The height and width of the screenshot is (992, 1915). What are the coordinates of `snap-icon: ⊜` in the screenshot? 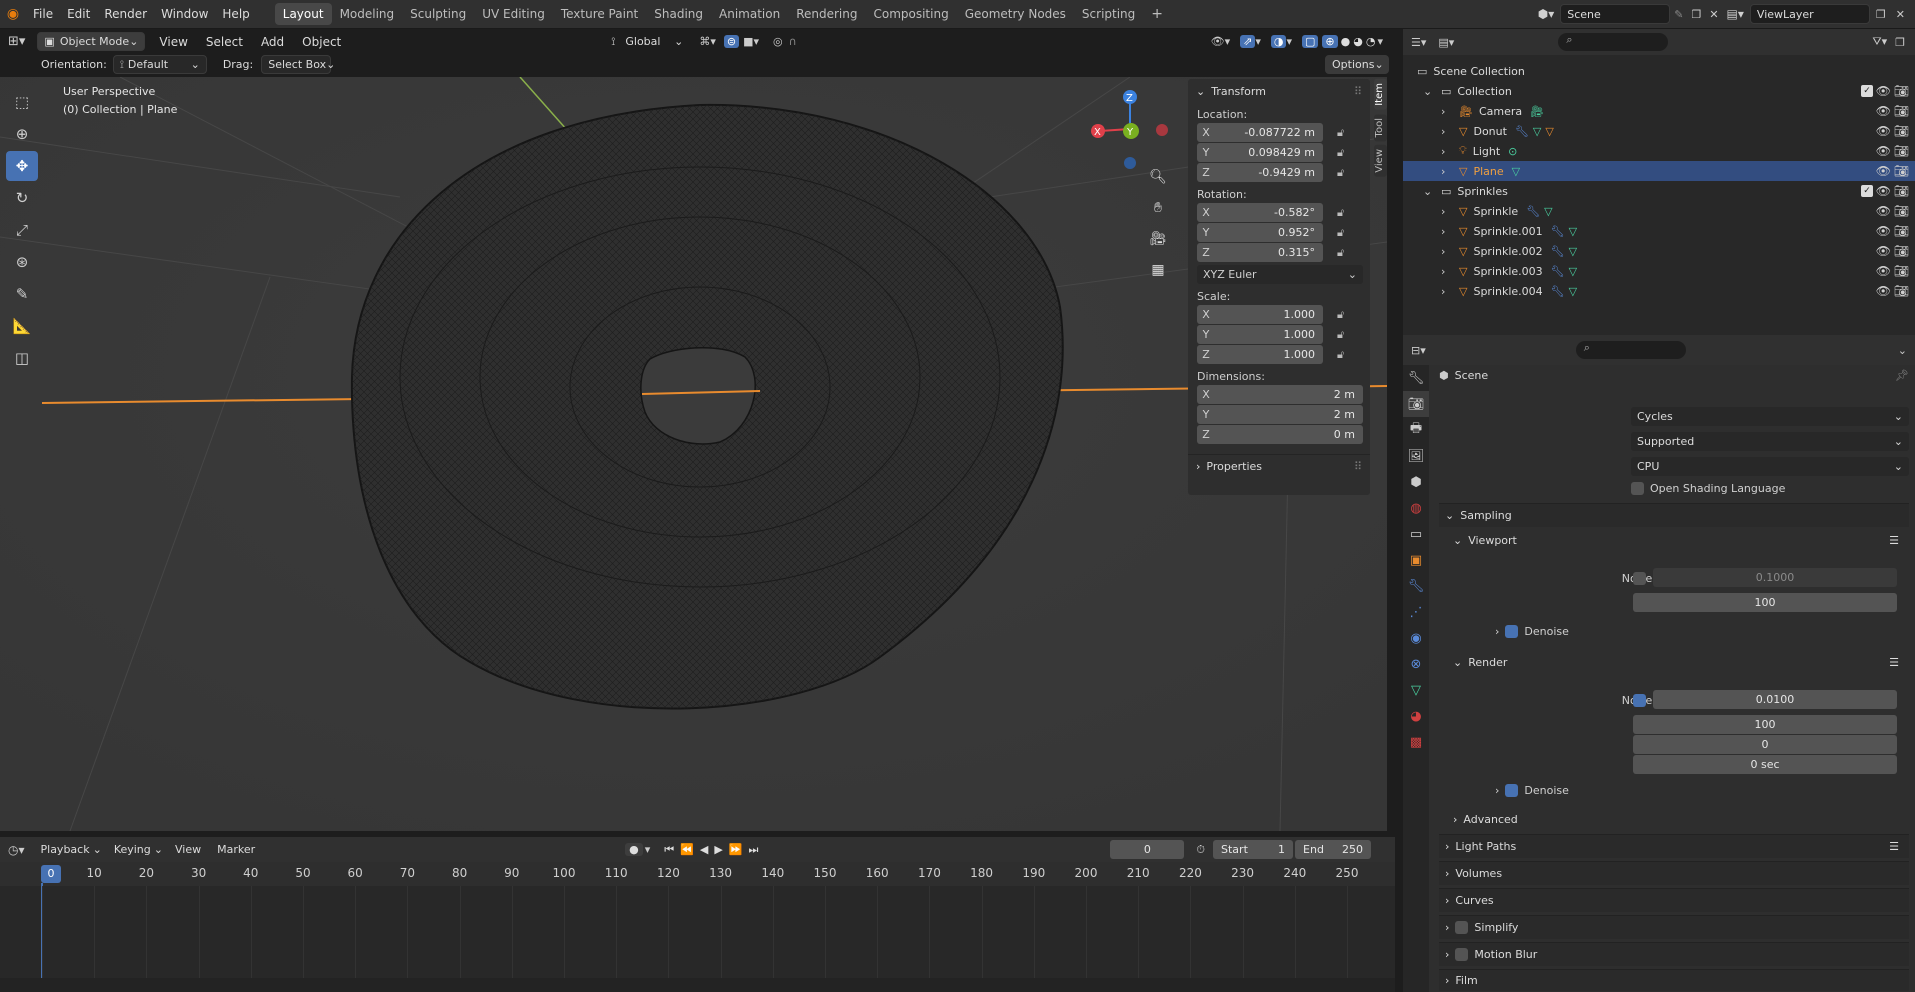 It's located at (731, 41).